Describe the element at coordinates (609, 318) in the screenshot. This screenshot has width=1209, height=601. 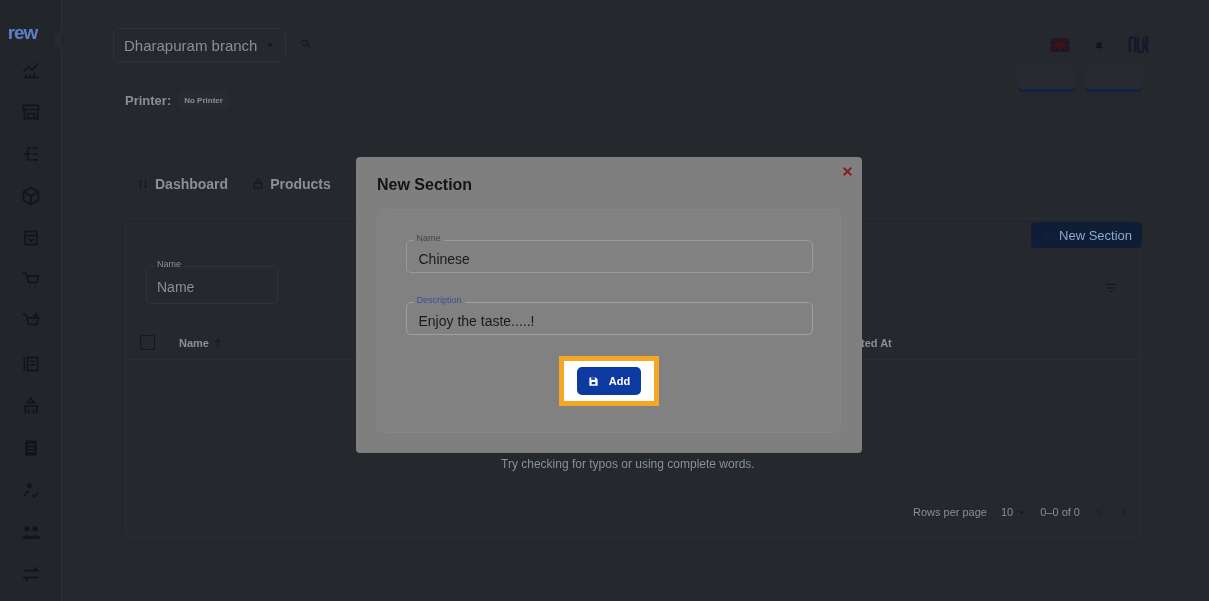
I see `text-field: Enjoy the taste.....!` at that location.